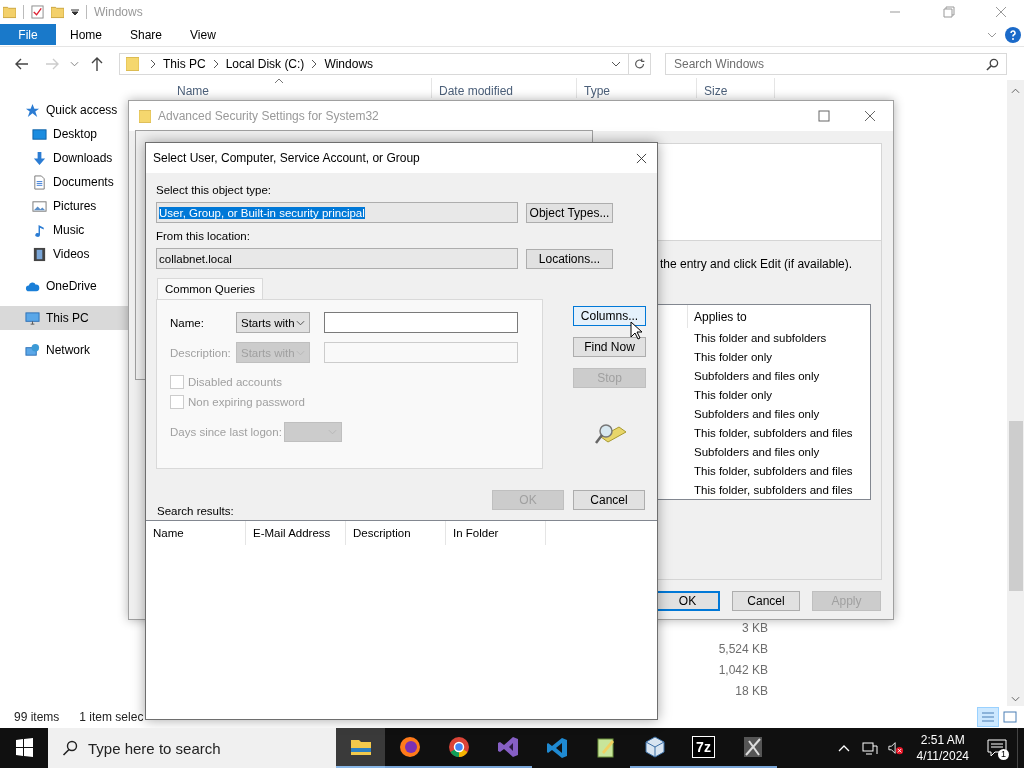 This screenshot has width=1024, height=768. What do you see at coordinates (279, 81) in the screenshot?
I see `sort-caret-icon` at bounding box center [279, 81].